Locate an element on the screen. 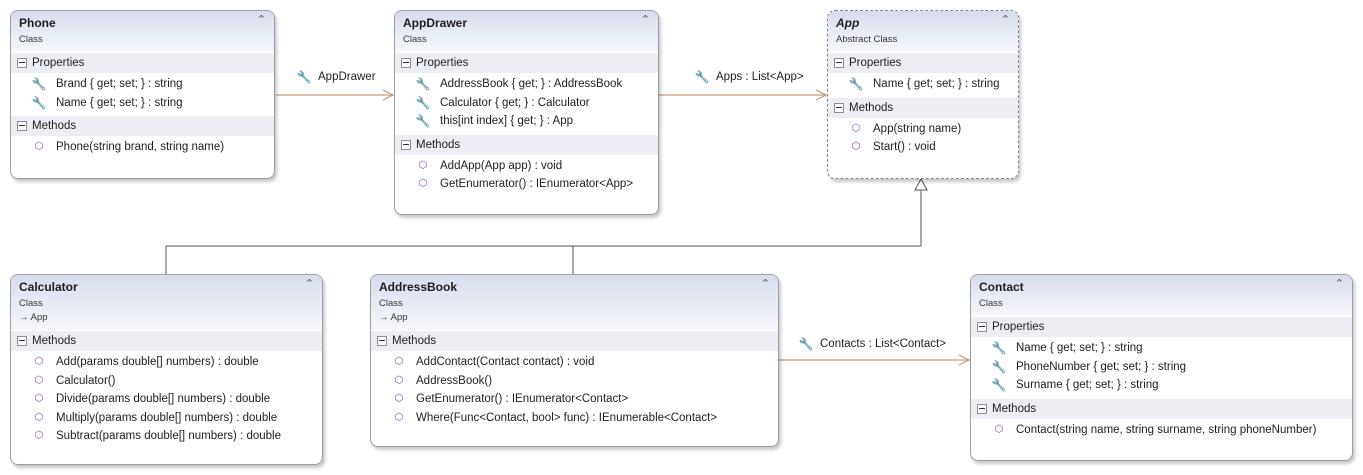 This screenshot has width=1363, height=475. method-item: ⬡ AddressBook() is located at coordinates (574, 381).